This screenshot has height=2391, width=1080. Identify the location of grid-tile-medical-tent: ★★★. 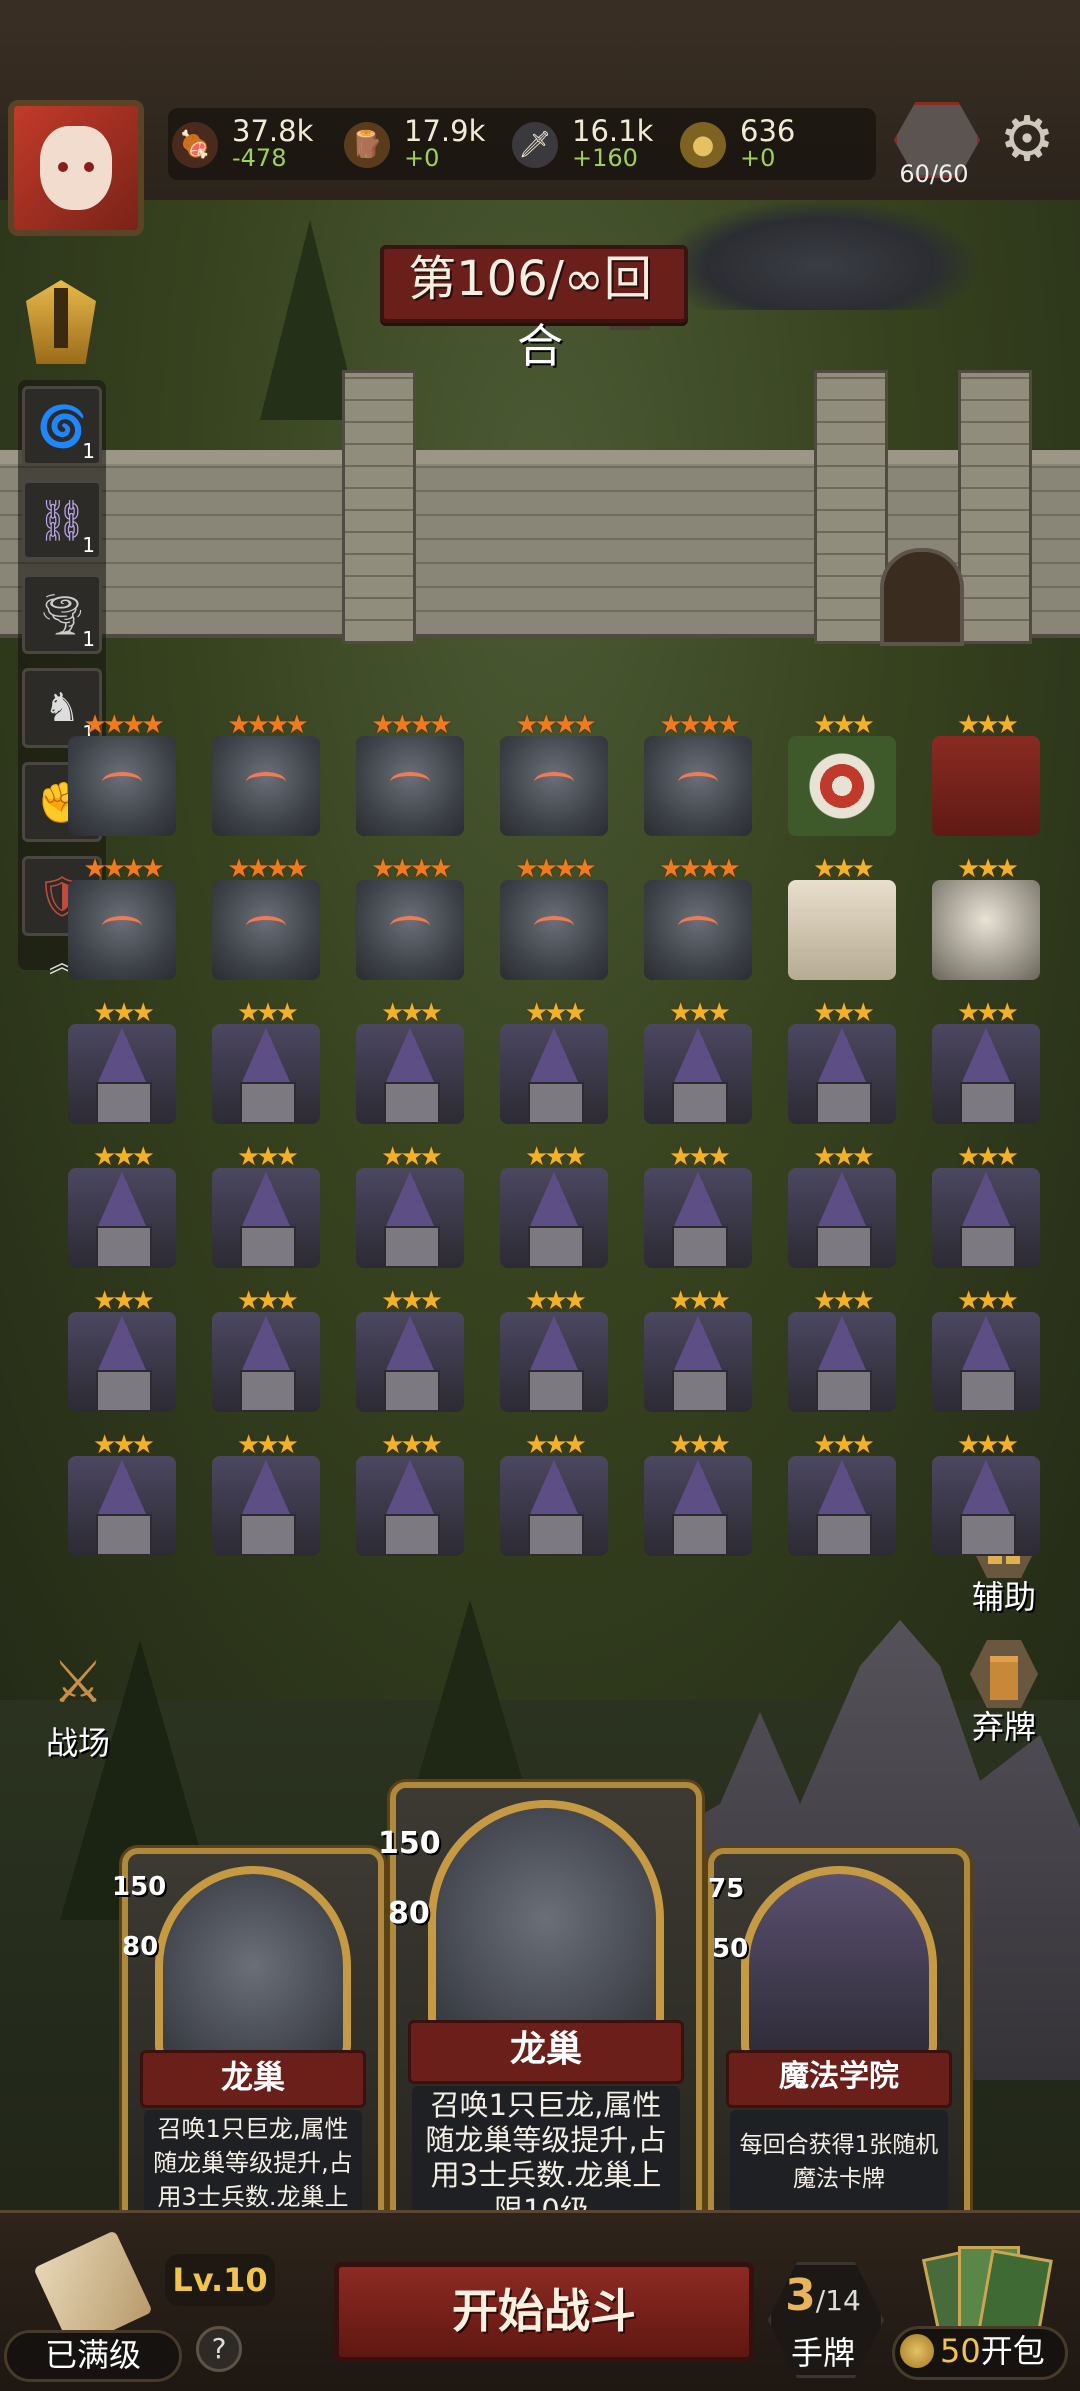
(842, 923).